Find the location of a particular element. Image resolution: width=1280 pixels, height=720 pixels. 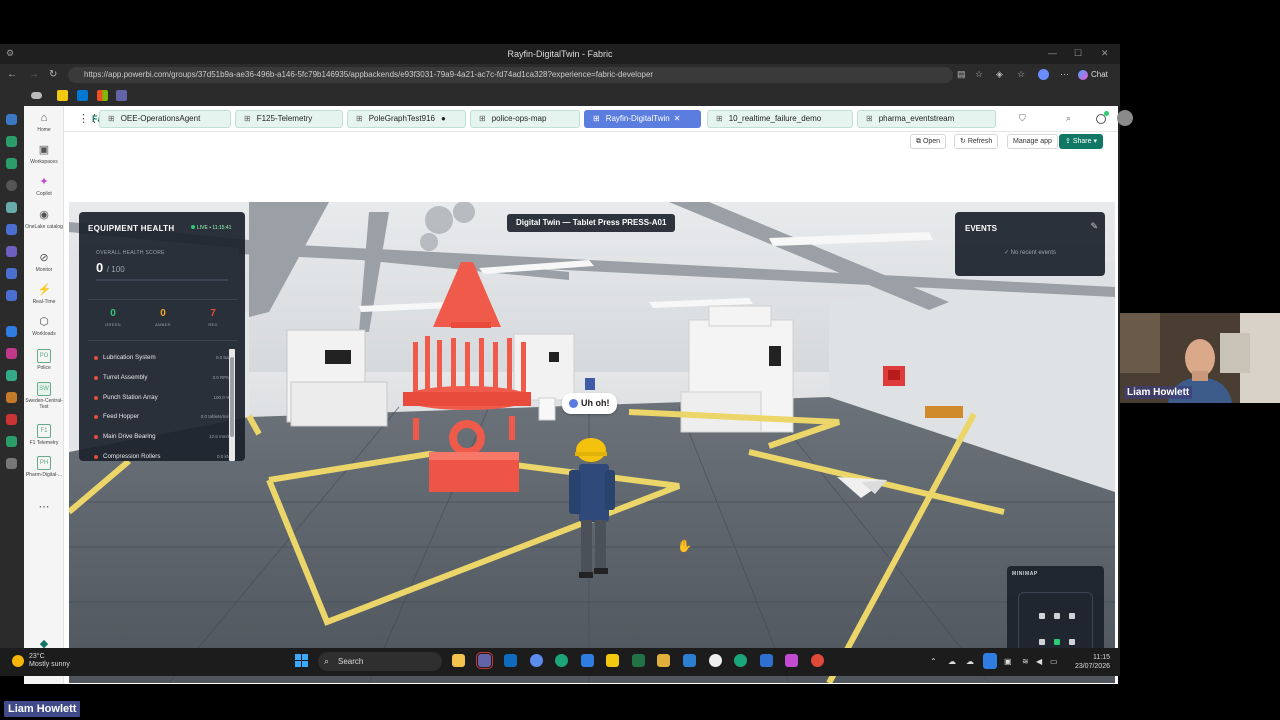

vscode-icon is located at coordinates (689, 660).